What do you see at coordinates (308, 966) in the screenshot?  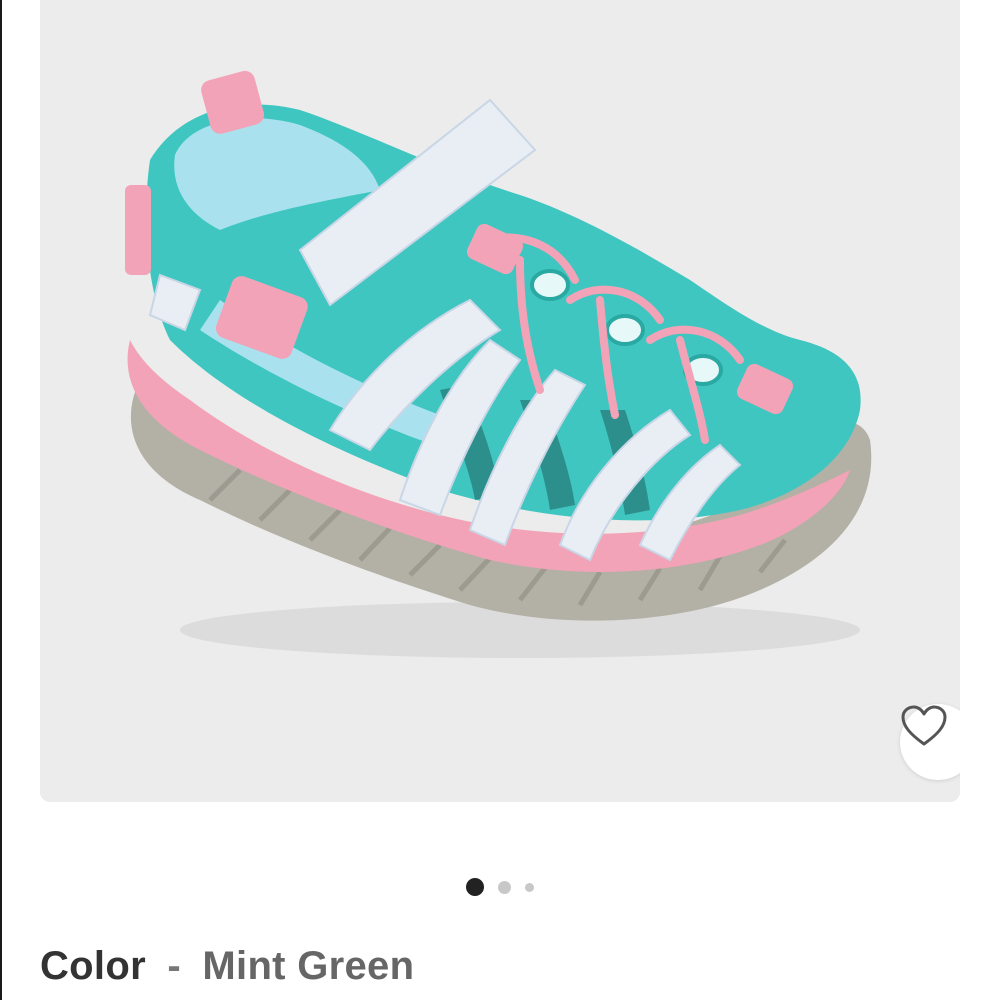 I see `color-label-value: Mint Green` at bounding box center [308, 966].